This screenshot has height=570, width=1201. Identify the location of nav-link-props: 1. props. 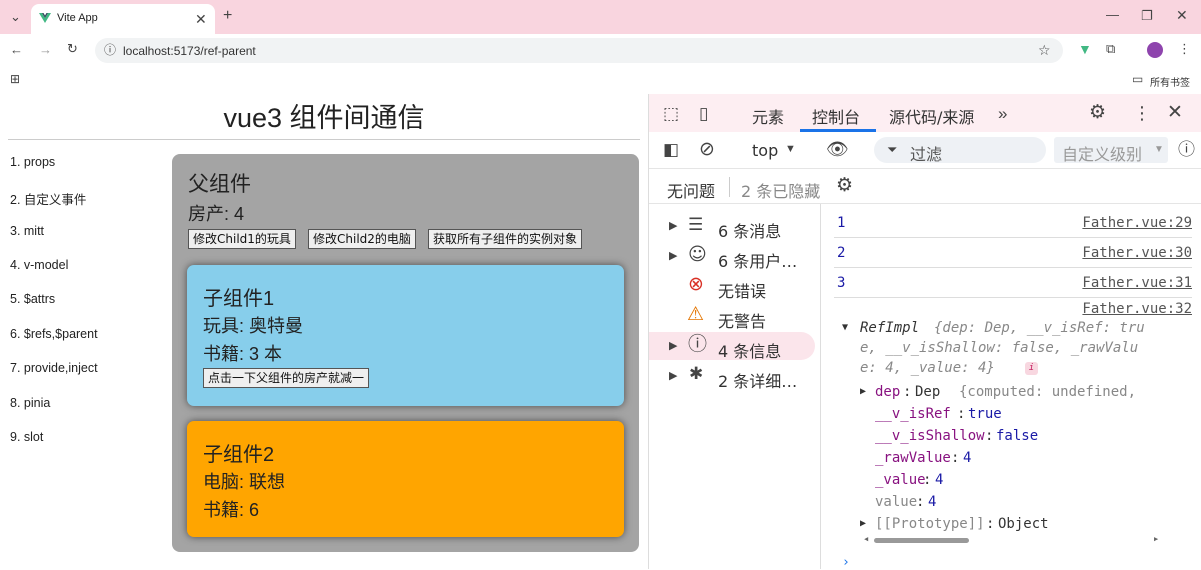
(32, 162).